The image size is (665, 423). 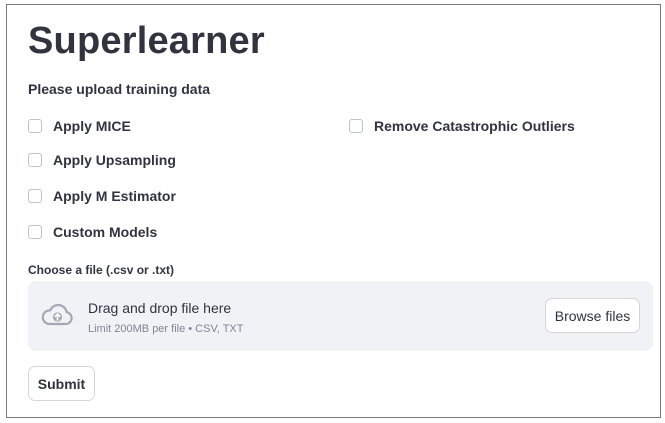 I want to click on apply-upsampling-checkbox: Apply Upsampling, so click(x=102, y=160).